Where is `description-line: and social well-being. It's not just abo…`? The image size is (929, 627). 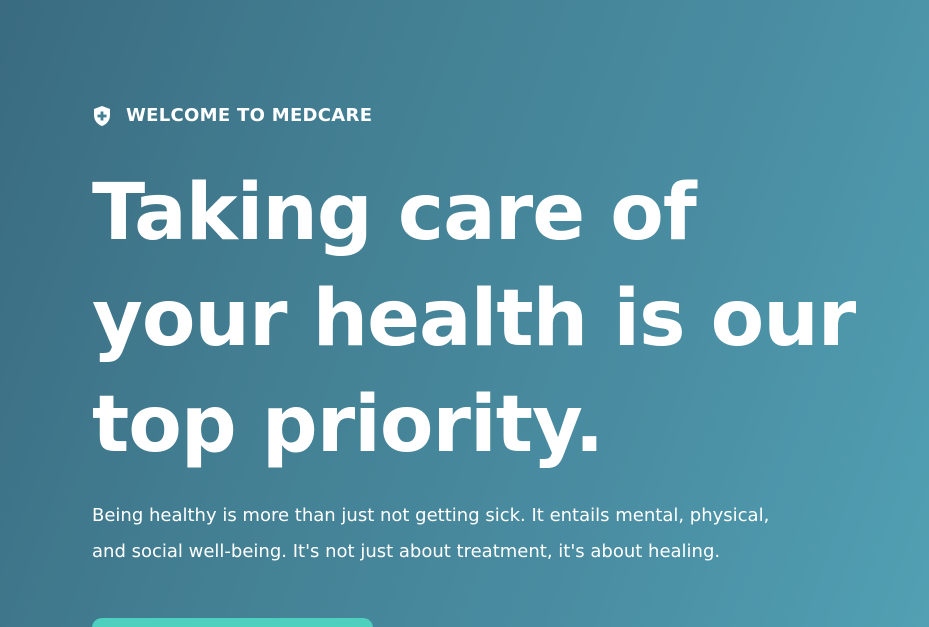 description-line: and social well-being. It's not just abo… is located at coordinates (406, 551).